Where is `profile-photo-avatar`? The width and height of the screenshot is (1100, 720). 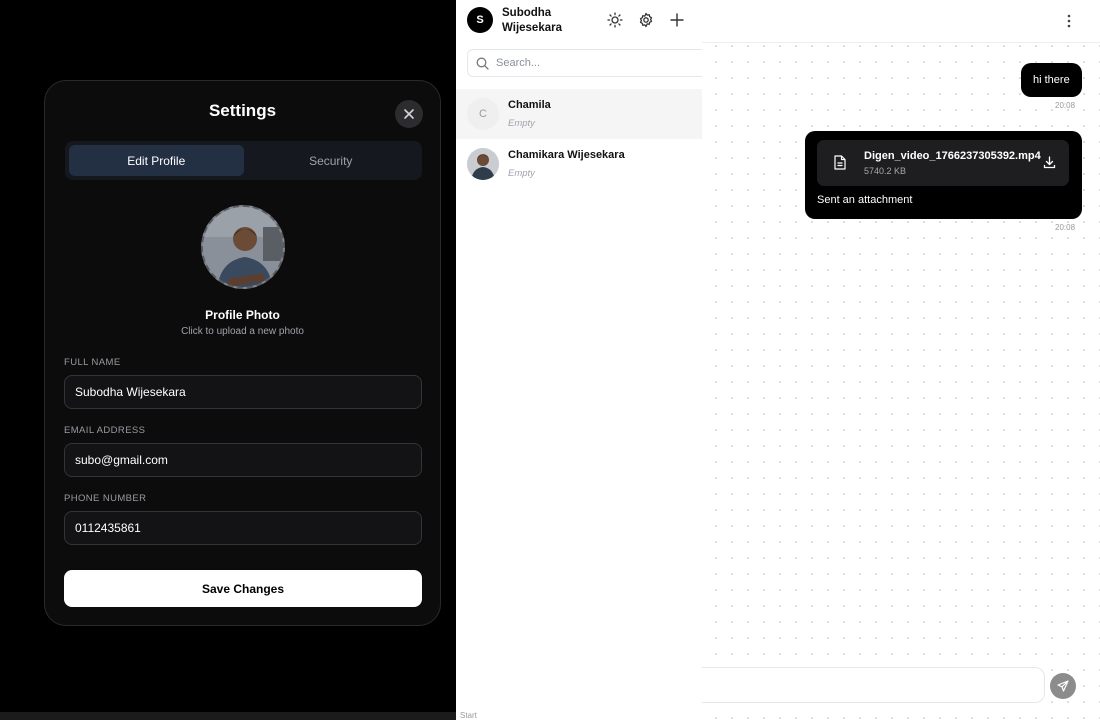
profile-photo-avatar is located at coordinates (243, 247).